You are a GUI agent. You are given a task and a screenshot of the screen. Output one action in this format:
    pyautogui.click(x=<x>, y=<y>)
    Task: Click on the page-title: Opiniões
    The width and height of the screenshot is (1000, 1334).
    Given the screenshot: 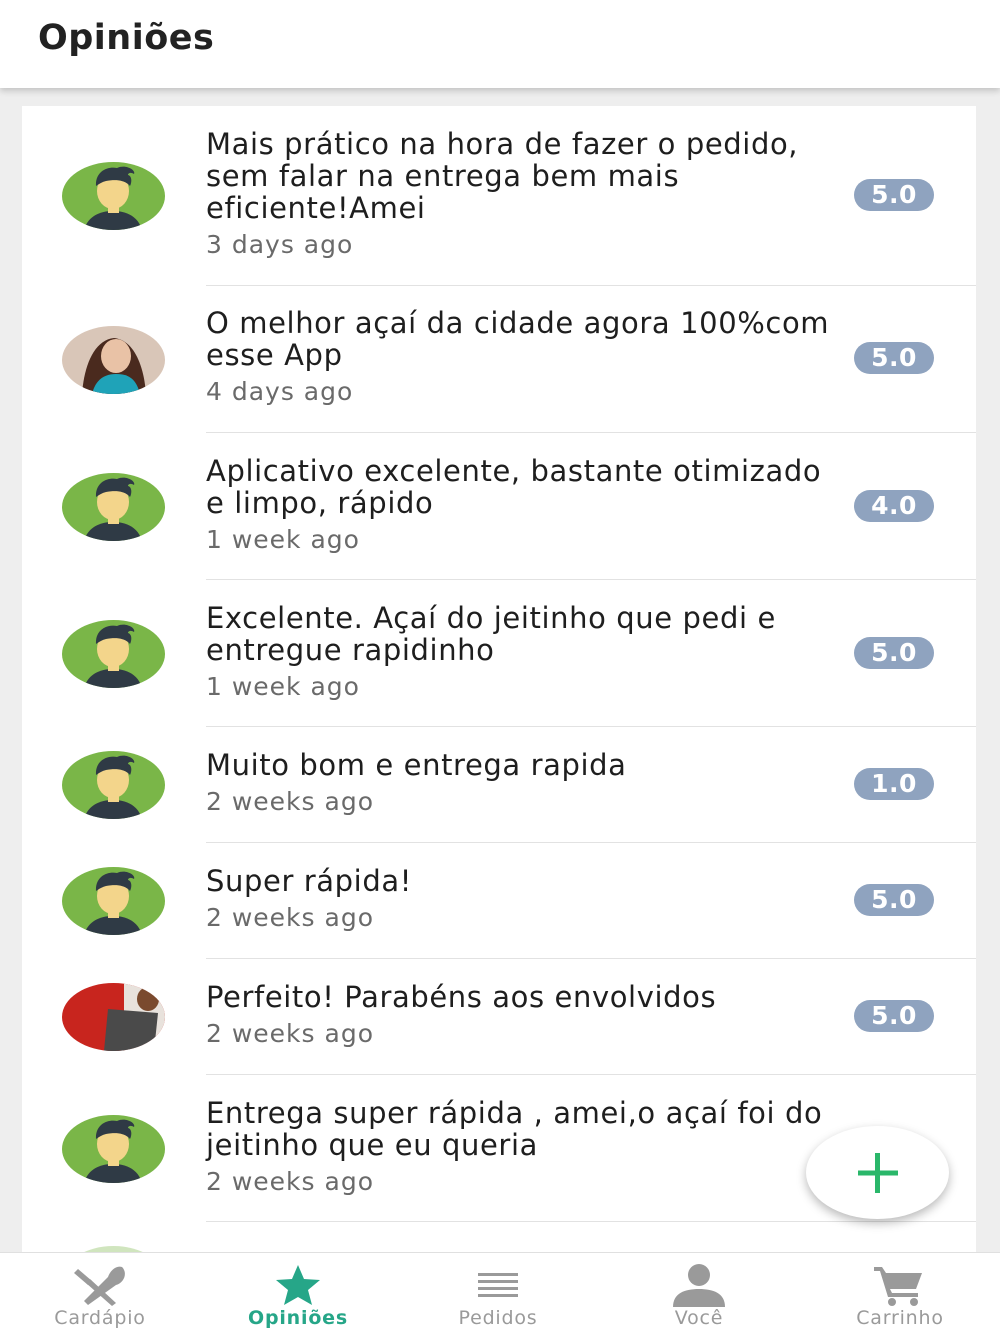 What is the action you would take?
    pyautogui.click(x=126, y=38)
    